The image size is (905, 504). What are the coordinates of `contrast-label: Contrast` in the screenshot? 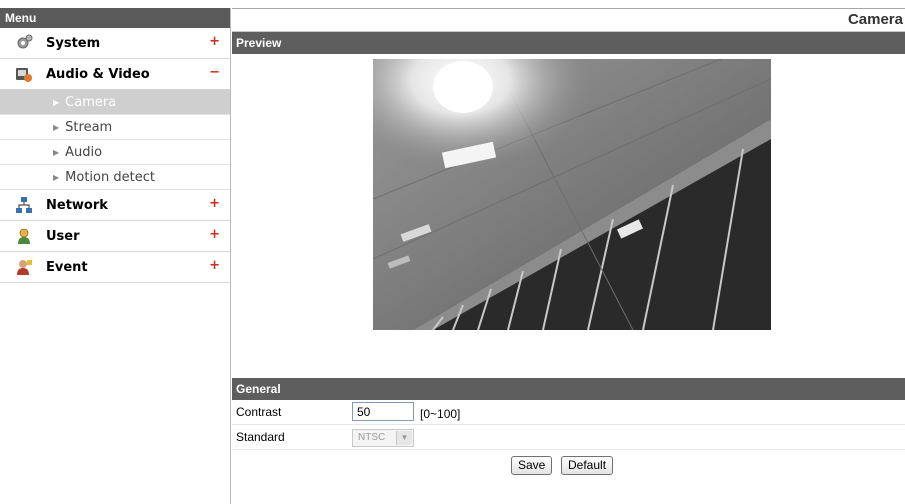 It's located at (259, 412).